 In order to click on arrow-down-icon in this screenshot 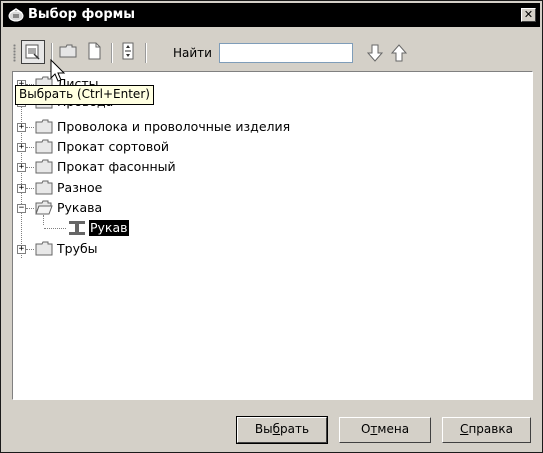, I will do `click(375, 53)`.